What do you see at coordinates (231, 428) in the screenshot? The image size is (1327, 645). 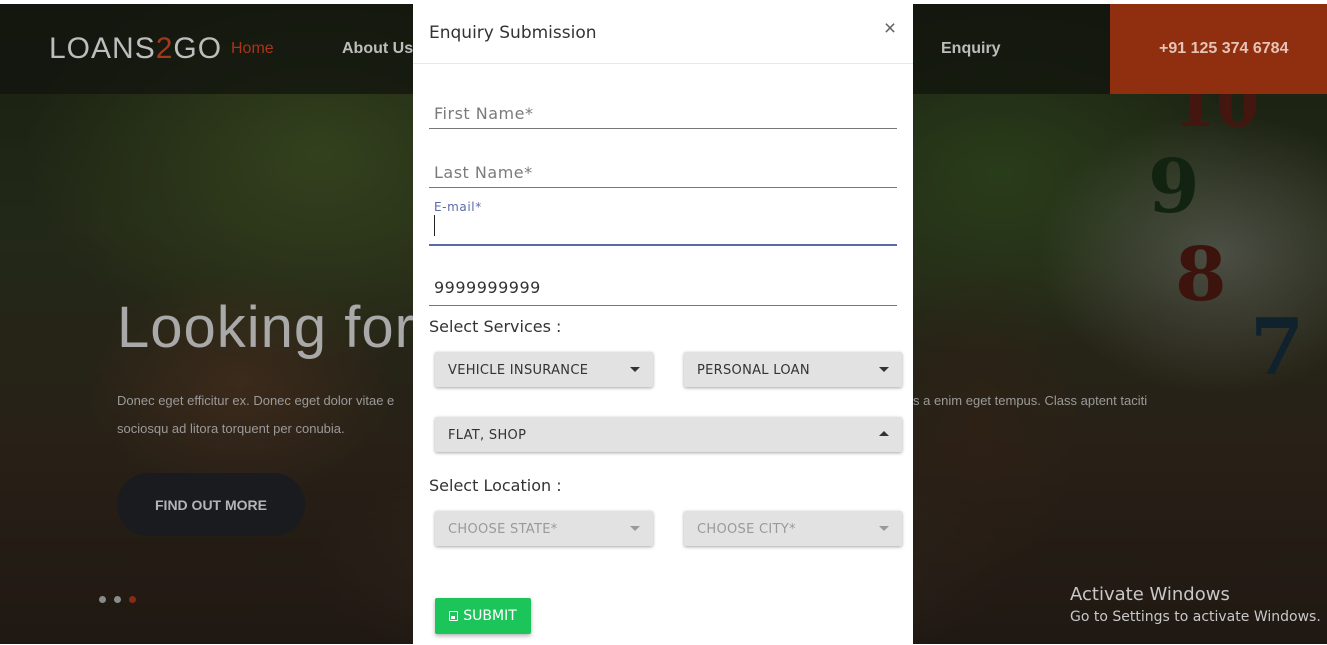 I see `hero-text-line-2: sociosqu ad litora torquent per conubia.` at bounding box center [231, 428].